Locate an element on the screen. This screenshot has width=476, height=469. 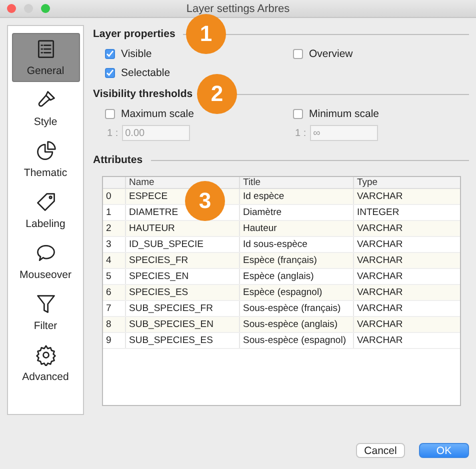
funnel-icon is located at coordinates (45, 304).